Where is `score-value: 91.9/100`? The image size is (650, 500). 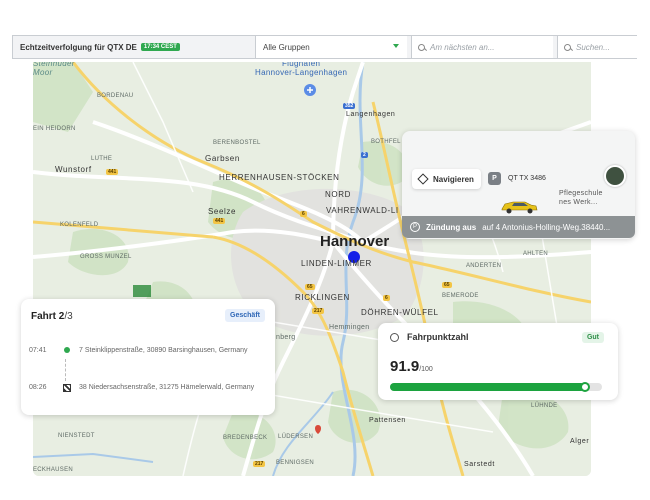
score-value: 91.9/100 is located at coordinates (411, 366).